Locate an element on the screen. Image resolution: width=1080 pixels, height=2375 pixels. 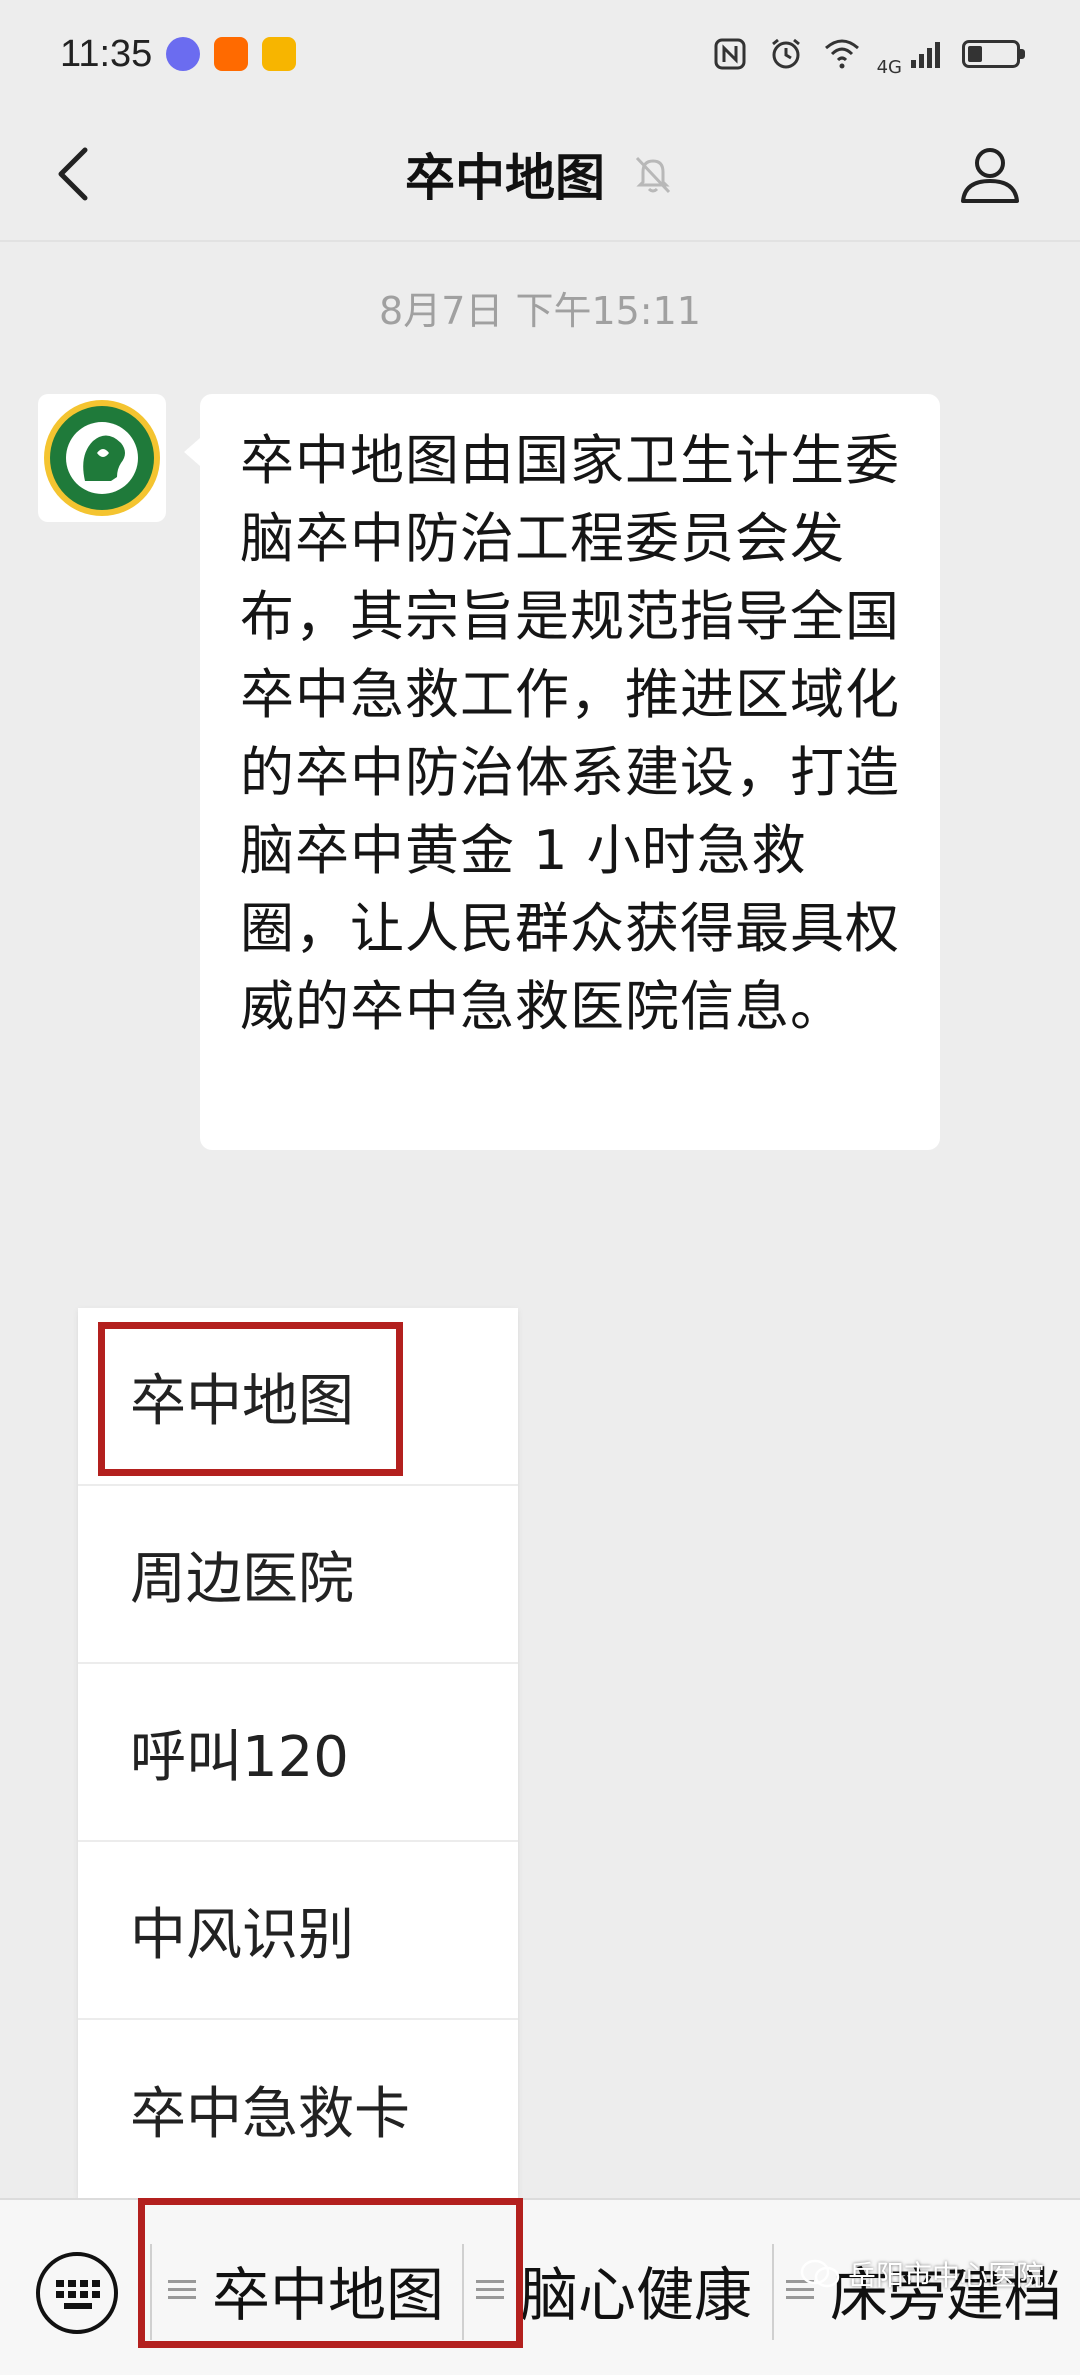
nfc-icon is located at coordinates (730, 54).